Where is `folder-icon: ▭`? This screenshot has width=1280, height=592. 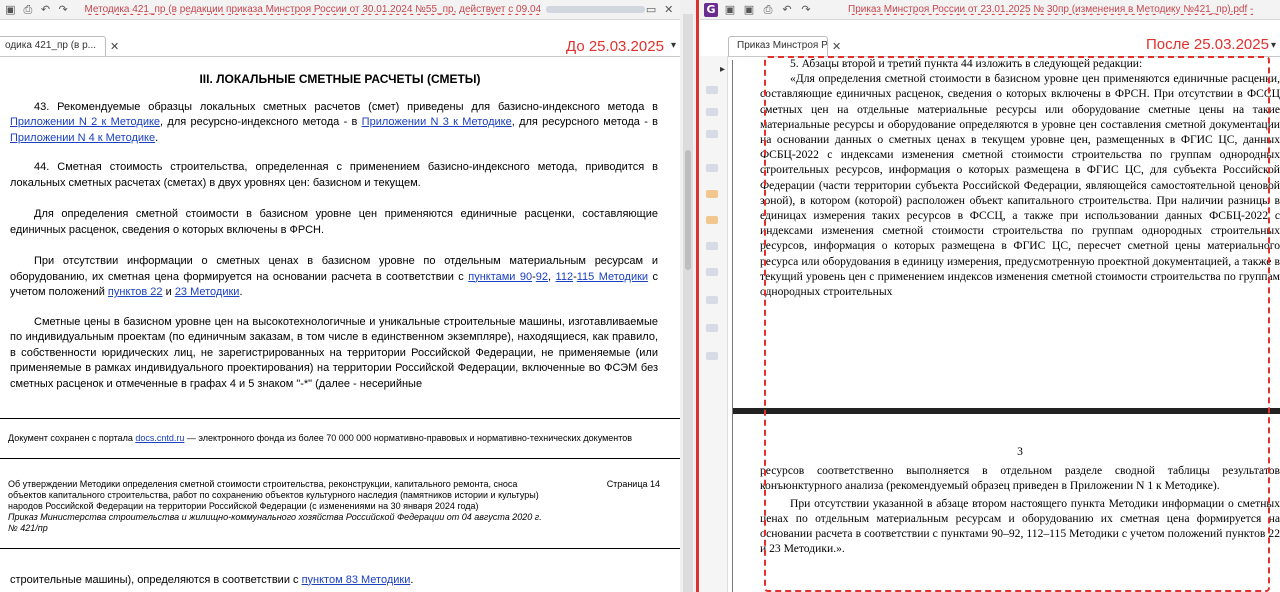
folder-icon: ▭ is located at coordinates (651, 10).